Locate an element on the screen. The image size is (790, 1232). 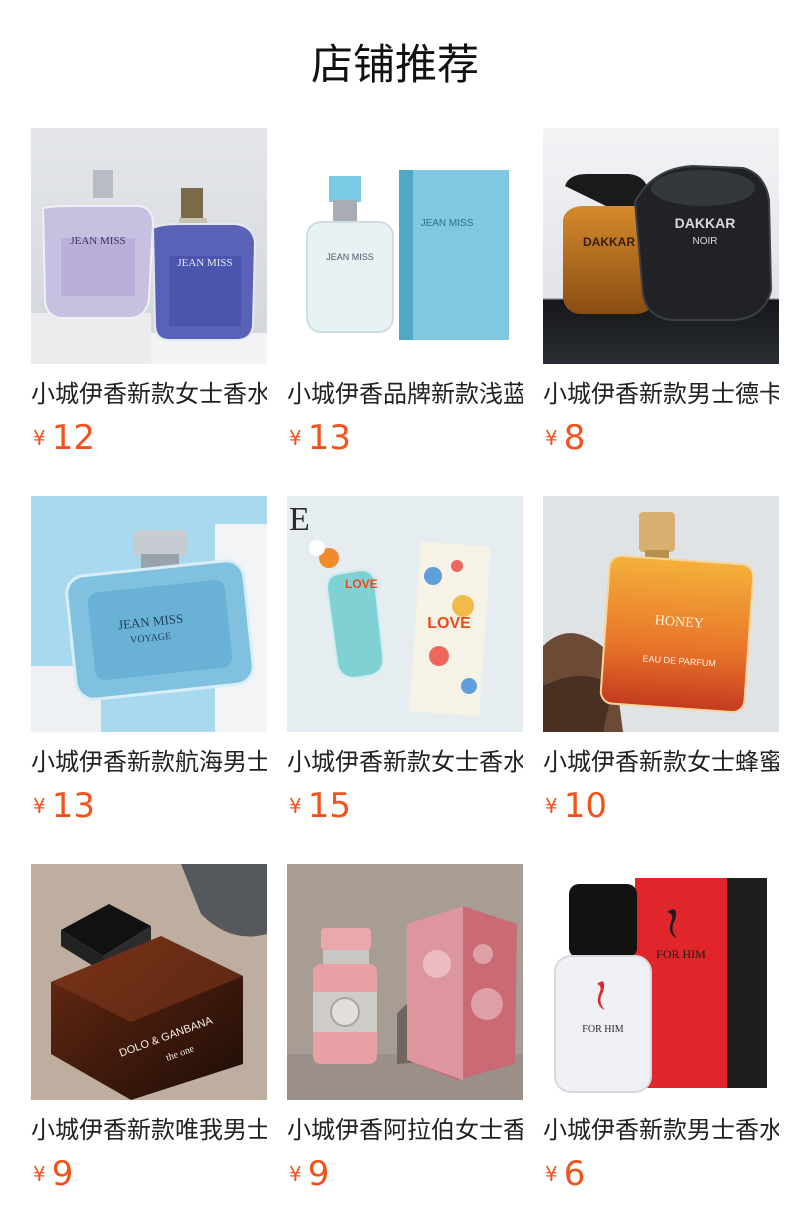
price-amount: 10 is located at coordinates (585, 806).